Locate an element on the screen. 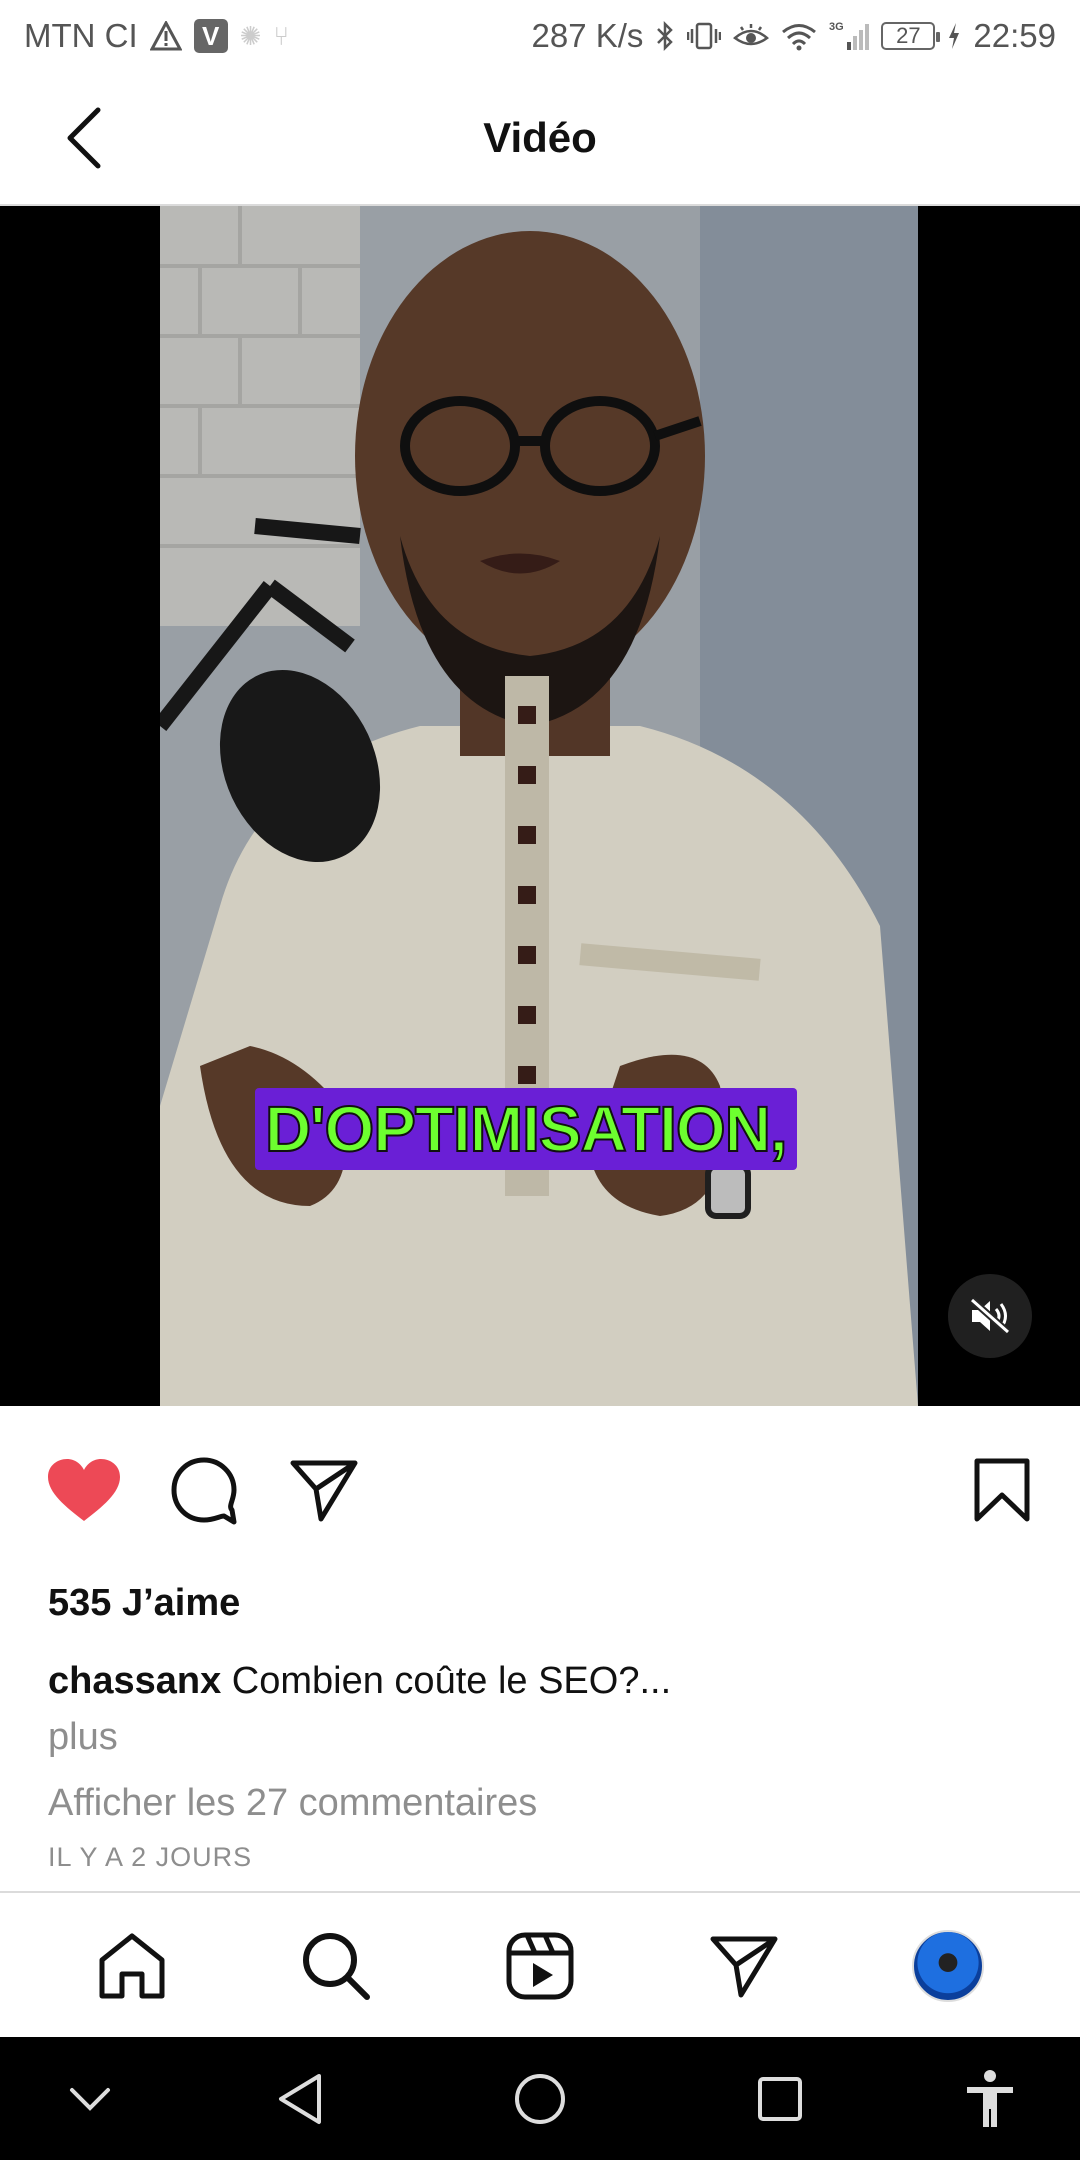 The image size is (1080, 2160). likes-count: 535 J’aime is located at coordinates (144, 1603).